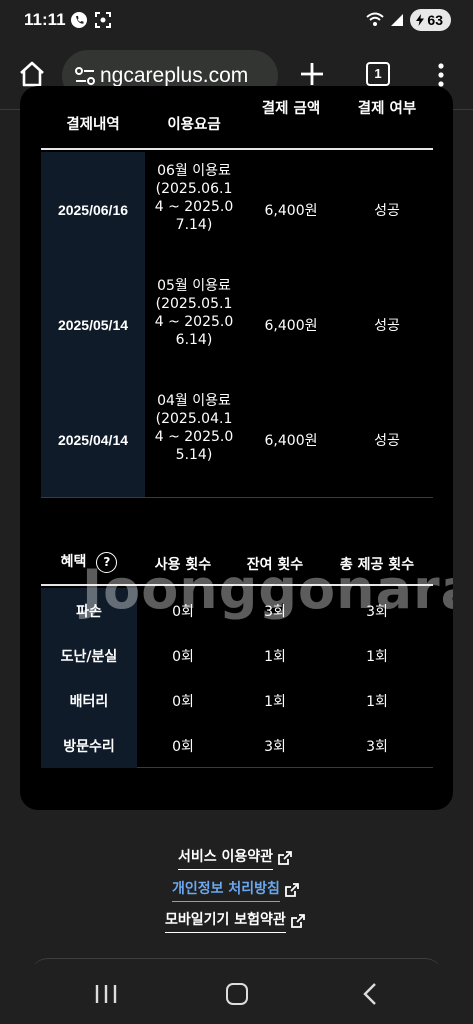 The image size is (473, 1024). I want to click on privacy-policy-link: 개인정보 처리방침, so click(236, 890).